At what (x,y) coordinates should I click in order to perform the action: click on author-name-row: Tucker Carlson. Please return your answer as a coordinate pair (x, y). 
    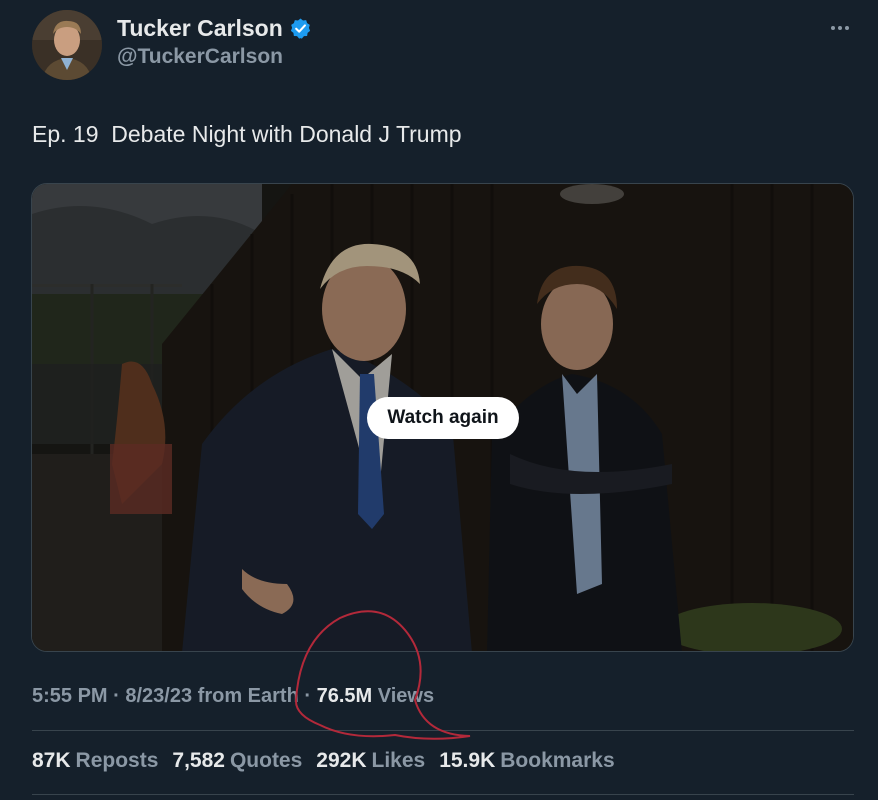
    Looking at the image, I should click on (214, 28).